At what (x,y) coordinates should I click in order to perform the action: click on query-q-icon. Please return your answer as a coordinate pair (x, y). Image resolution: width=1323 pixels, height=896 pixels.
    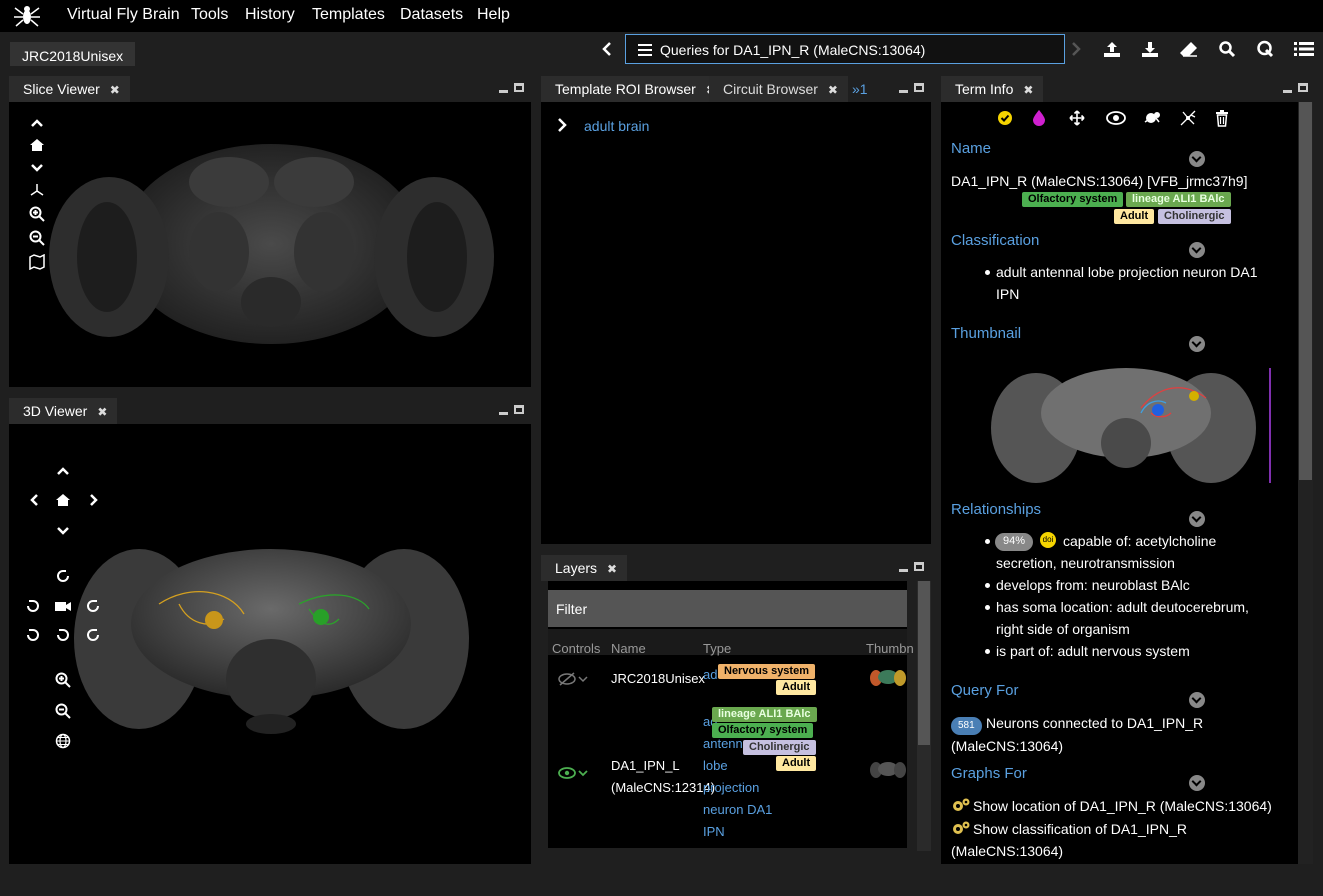
    Looking at the image, I should click on (1265, 49).